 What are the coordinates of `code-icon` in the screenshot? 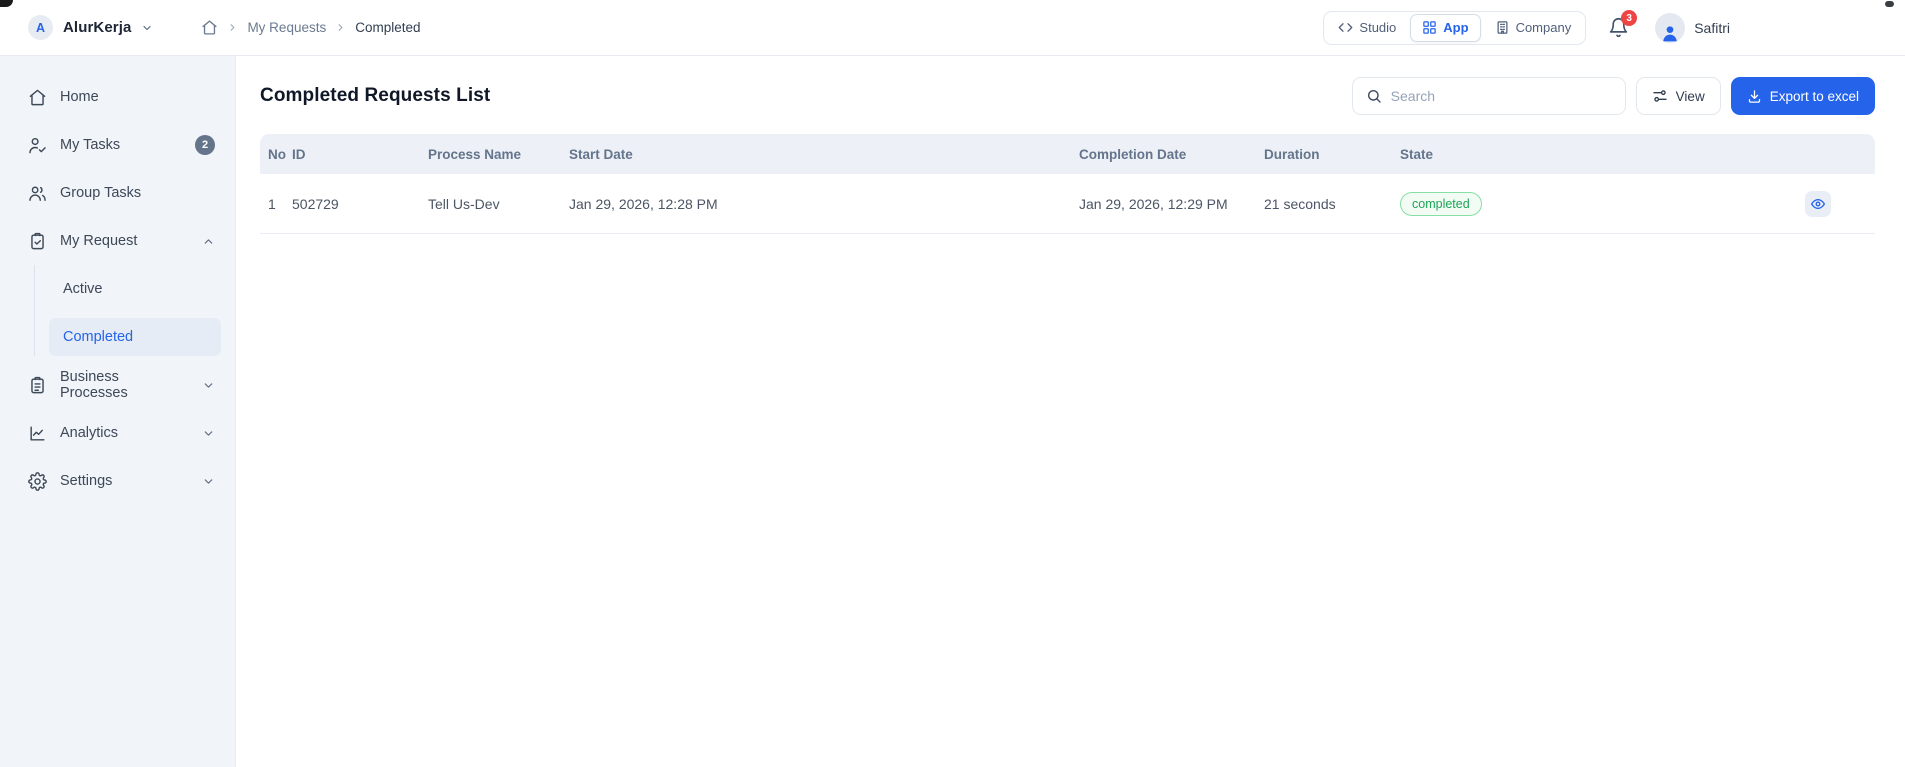 It's located at (1345, 27).